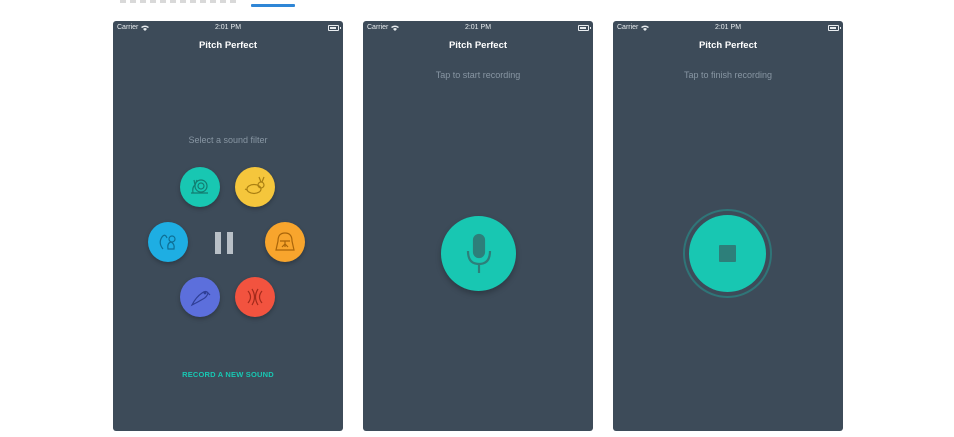  I want to click on slow-filter-button, so click(200, 187).